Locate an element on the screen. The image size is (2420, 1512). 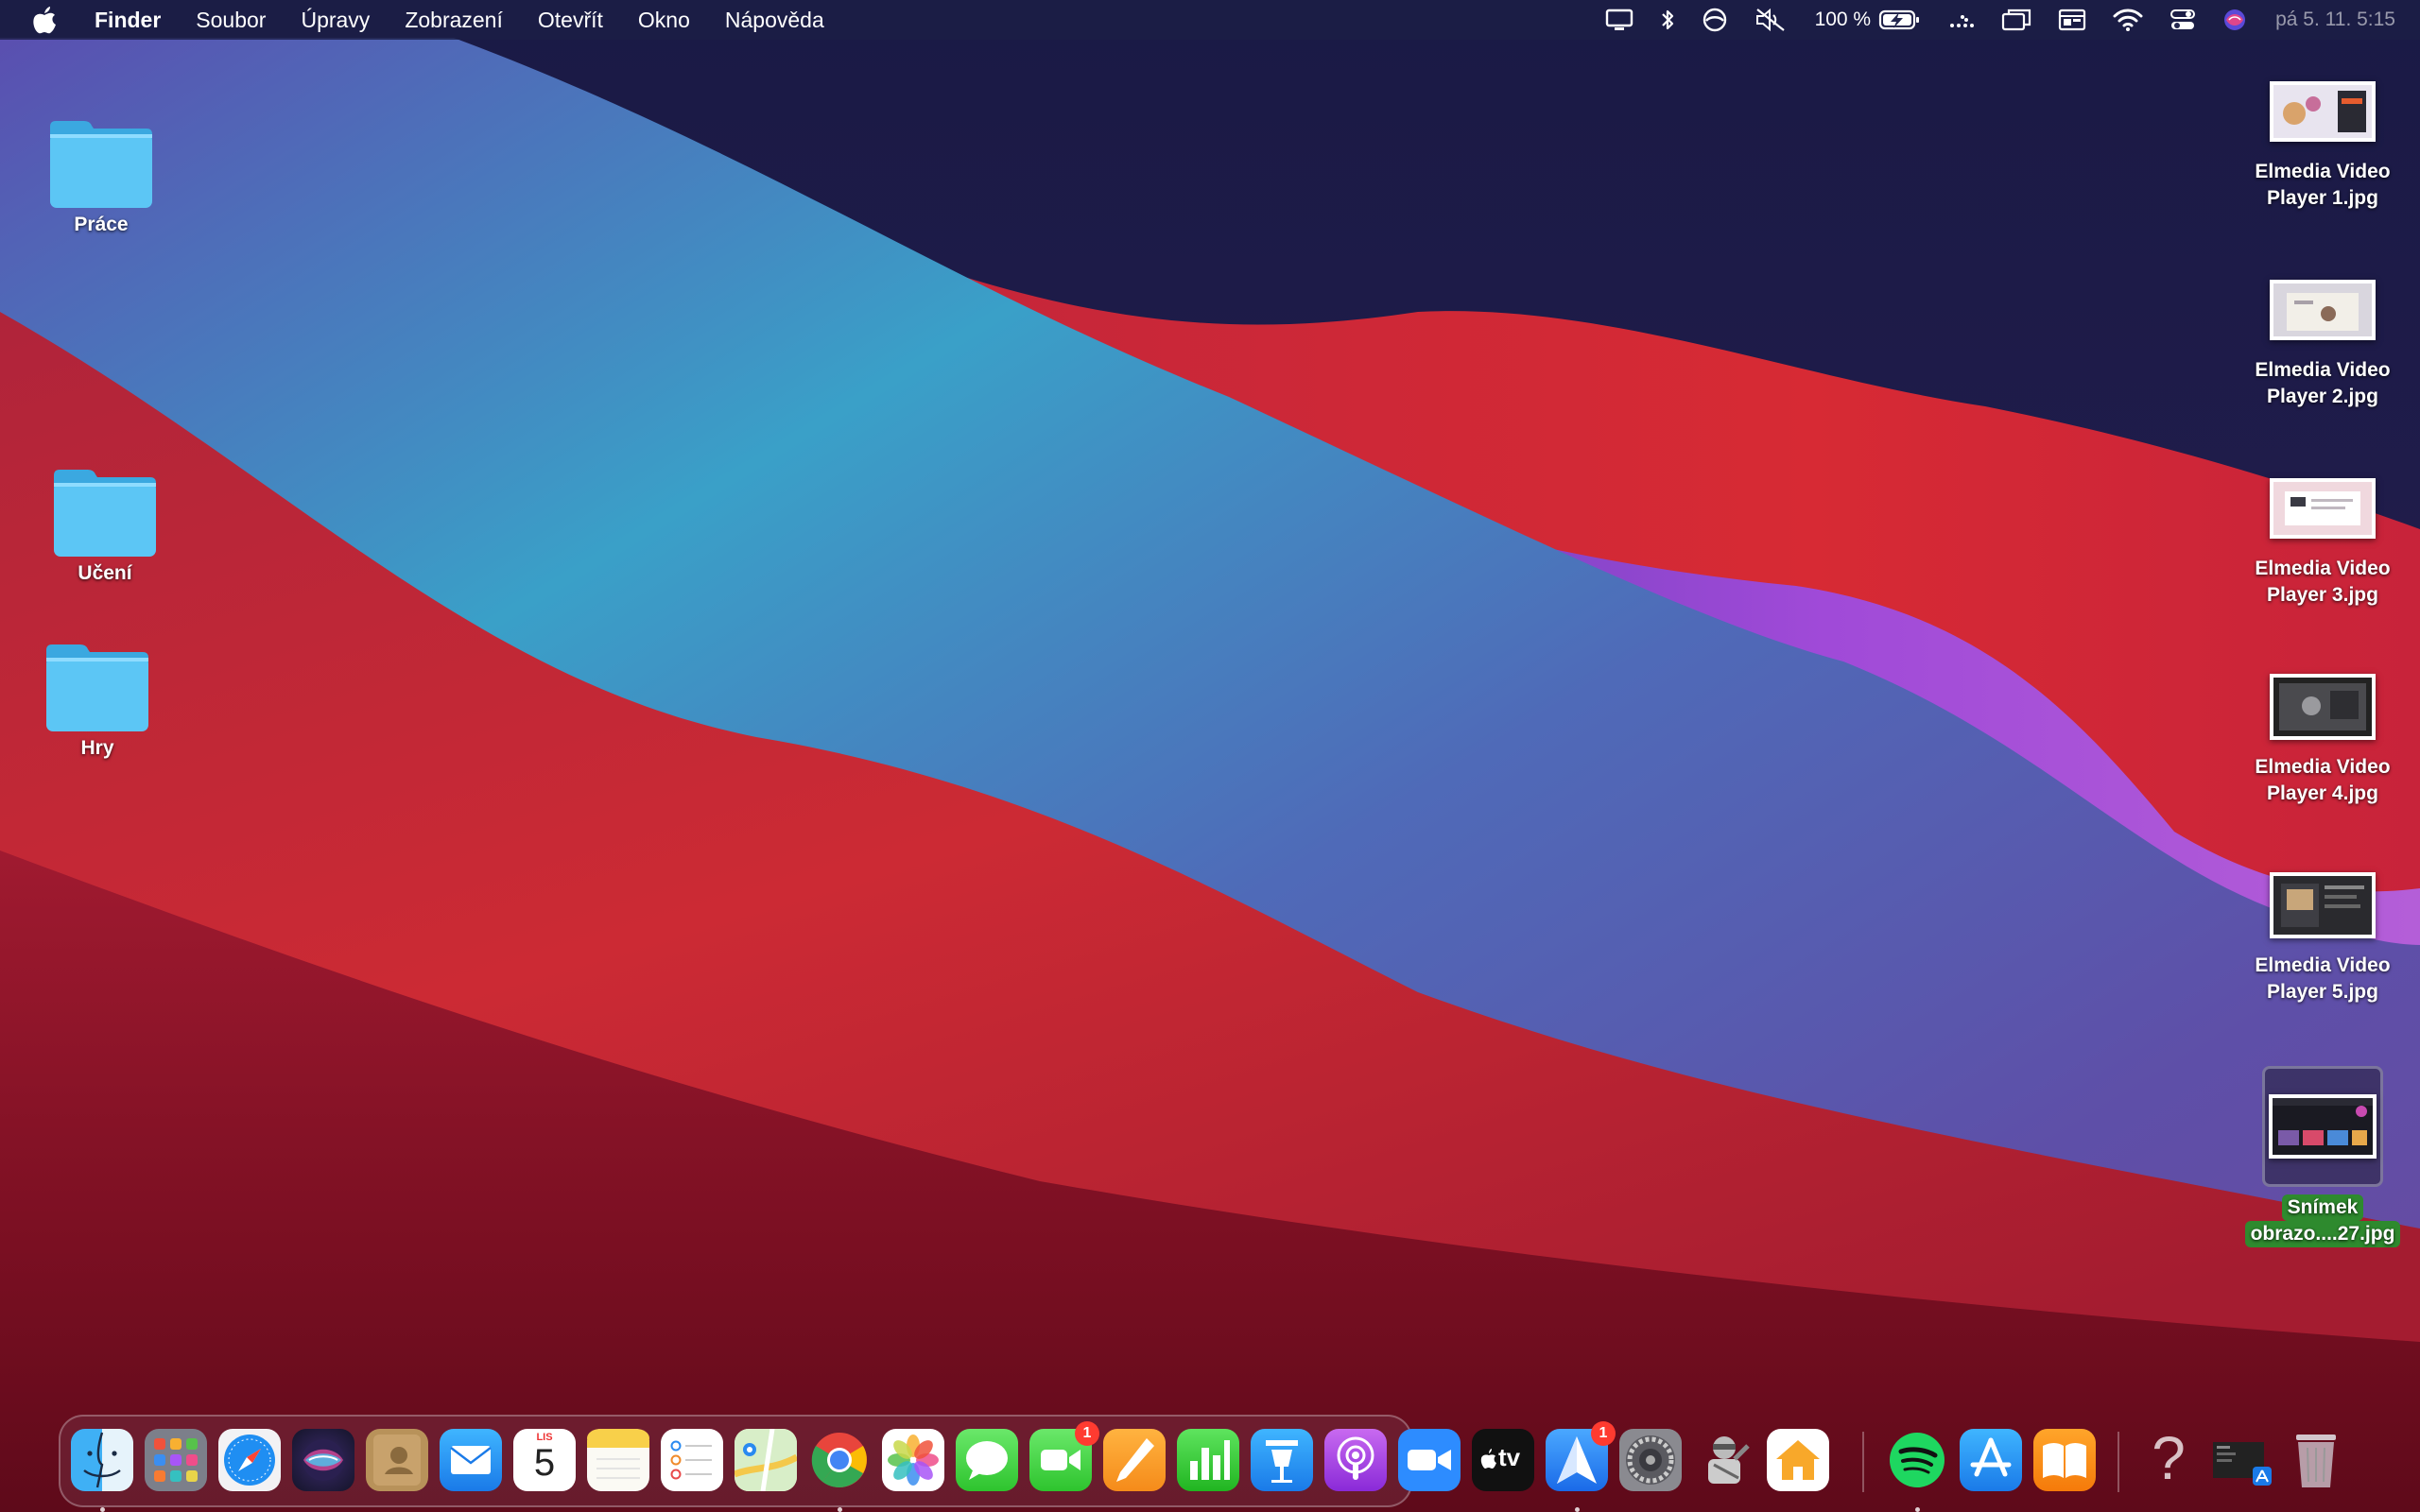
file-label-line2: Player 3.jpg is located at coordinates (2322, 595).